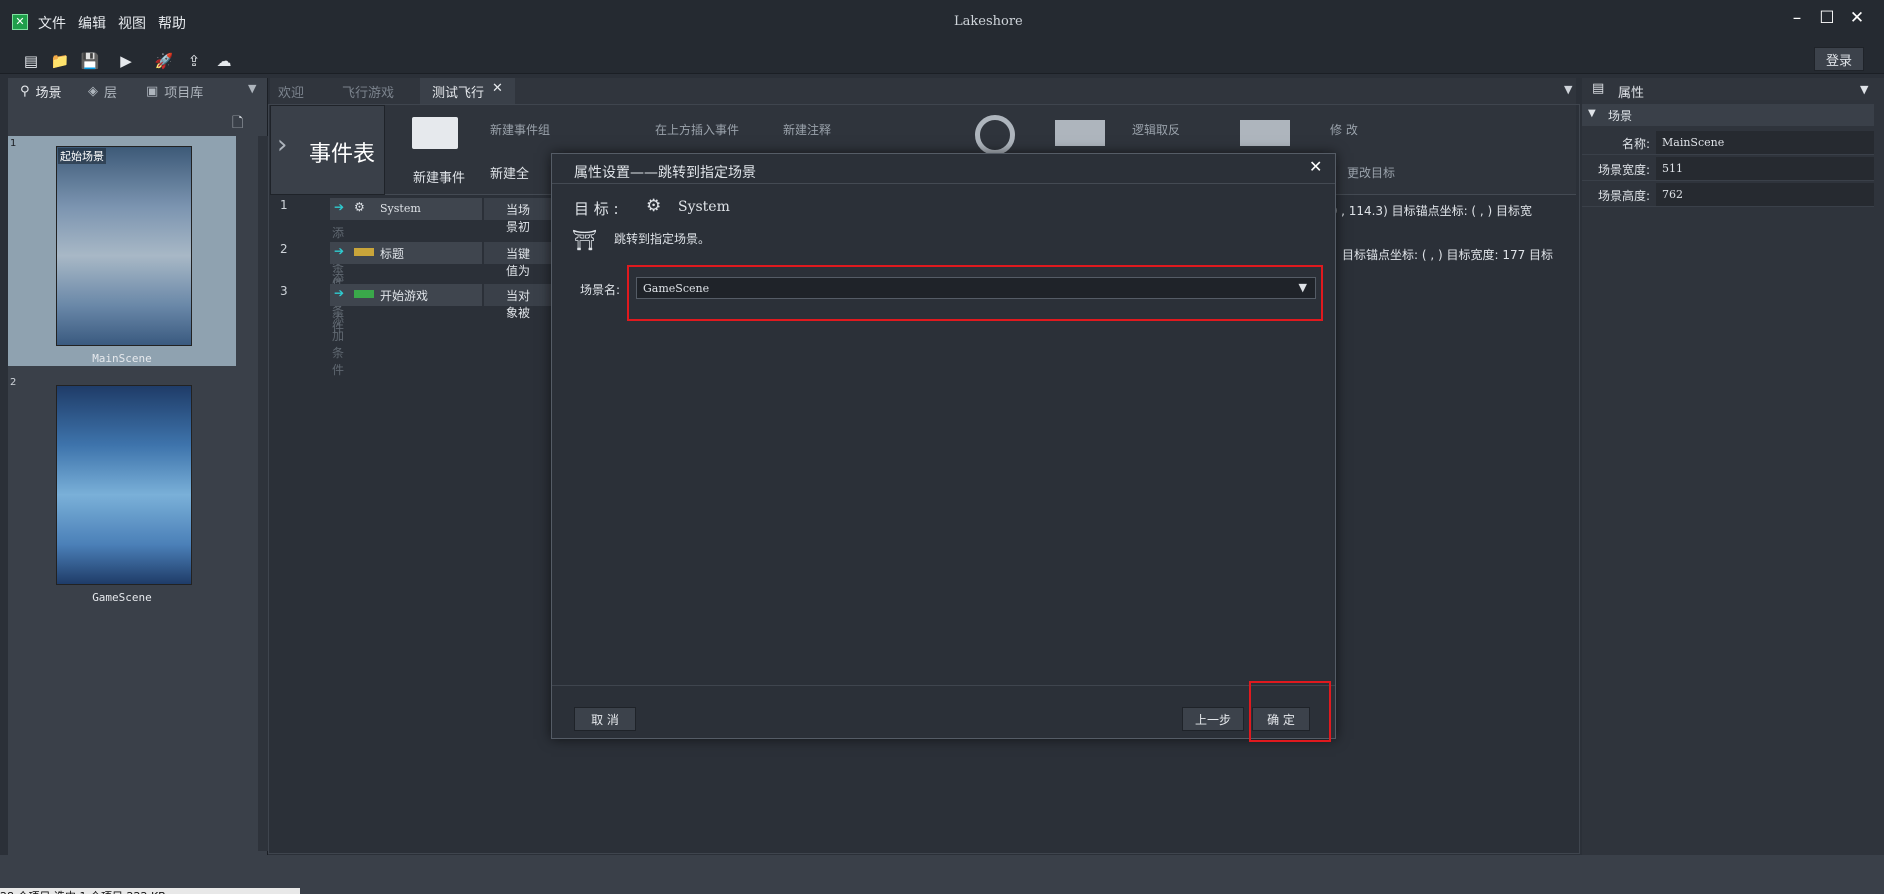 This screenshot has width=1884, height=894. What do you see at coordinates (13, 143) in the screenshot?
I see `scene-index: 1` at bounding box center [13, 143].